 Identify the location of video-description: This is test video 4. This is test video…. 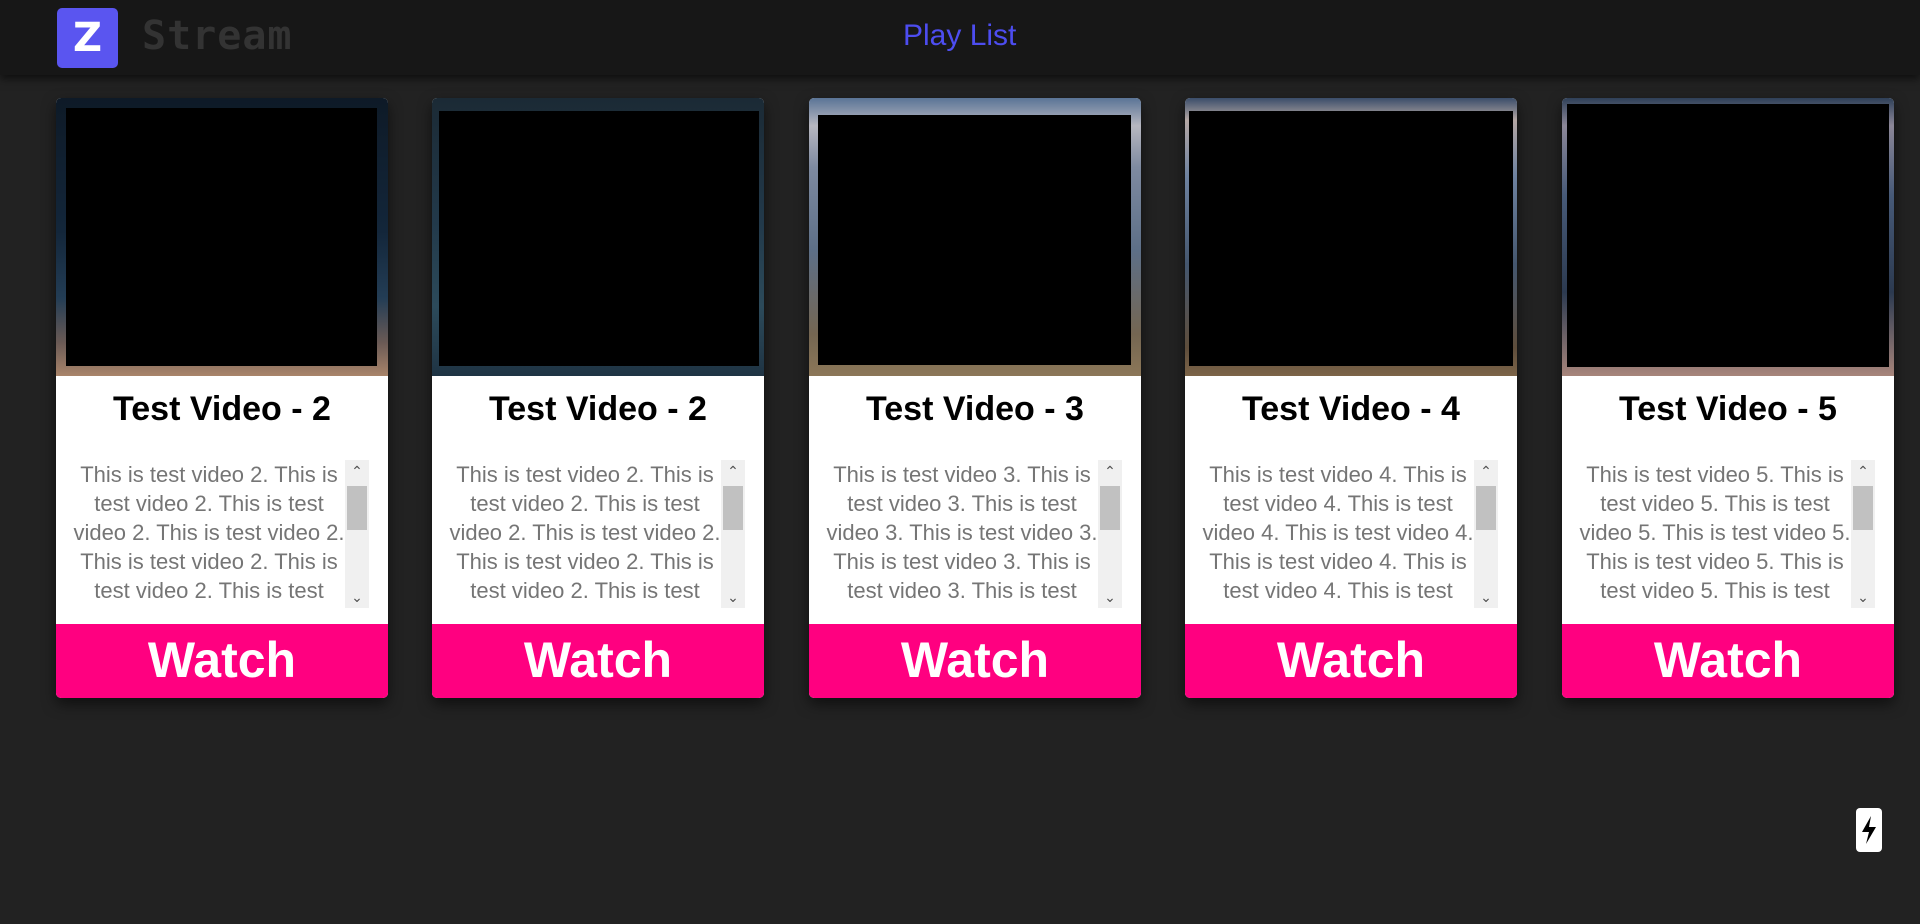
(1338, 535).